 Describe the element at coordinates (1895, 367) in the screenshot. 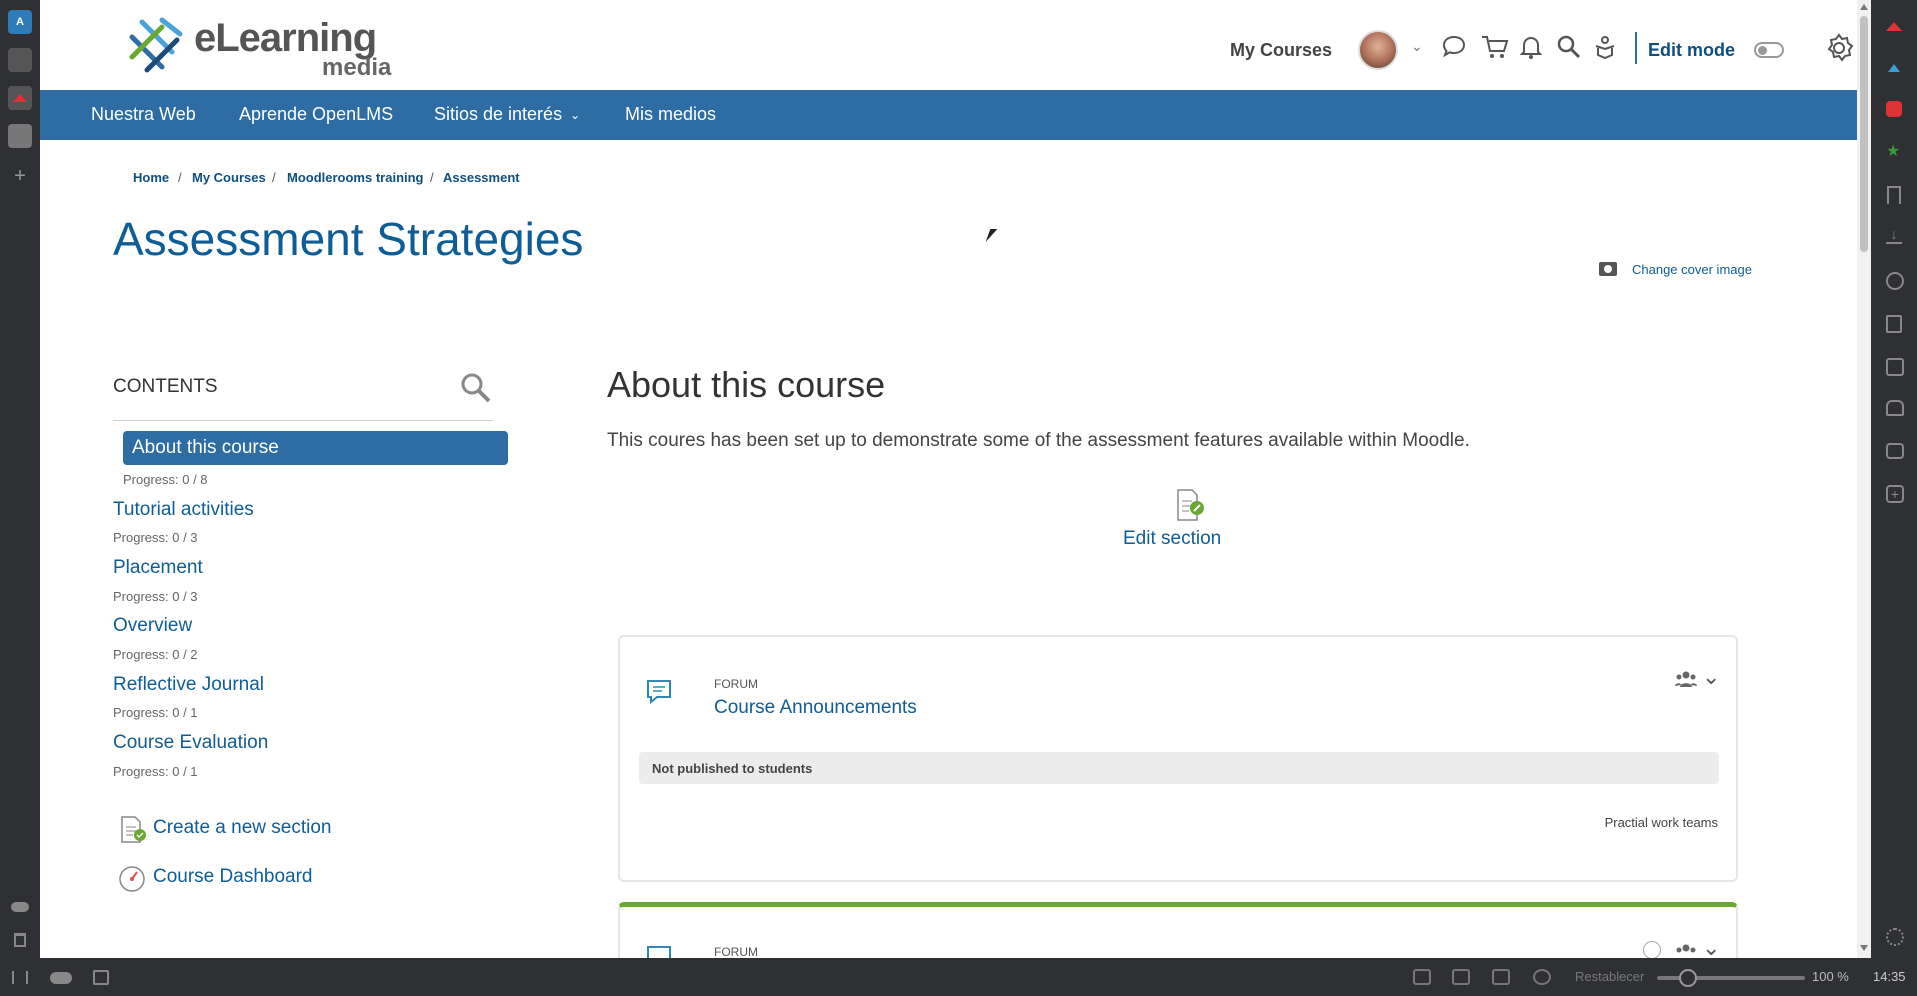

I see `translate-icon` at that location.